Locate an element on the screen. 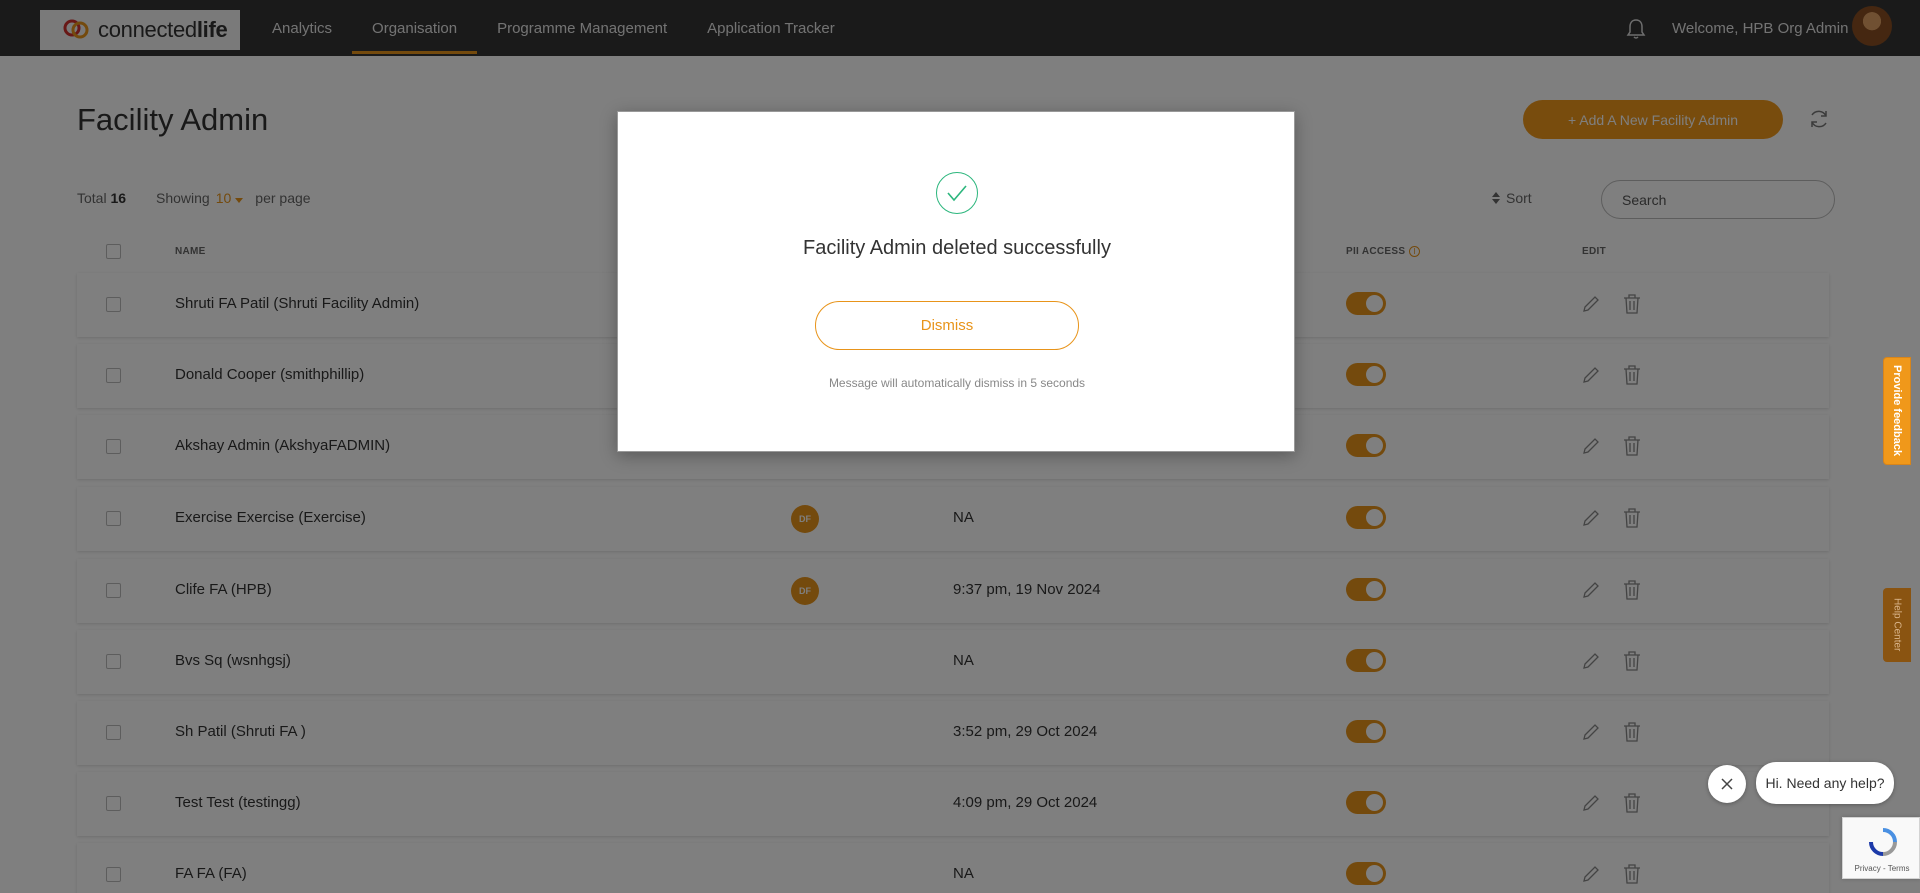 Image resolution: width=1920 pixels, height=893 pixels. chat-greeting-bubble: Hi. Need any help? is located at coordinates (1825, 783).